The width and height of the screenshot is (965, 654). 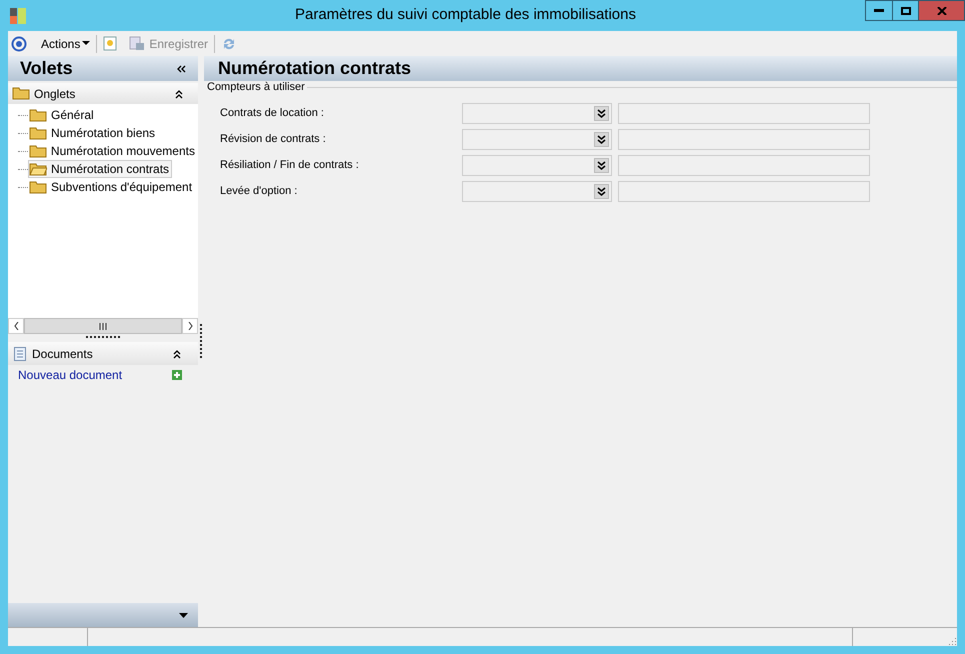 What do you see at coordinates (19, 44) in the screenshot?
I see `target-icon` at bounding box center [19, 44].